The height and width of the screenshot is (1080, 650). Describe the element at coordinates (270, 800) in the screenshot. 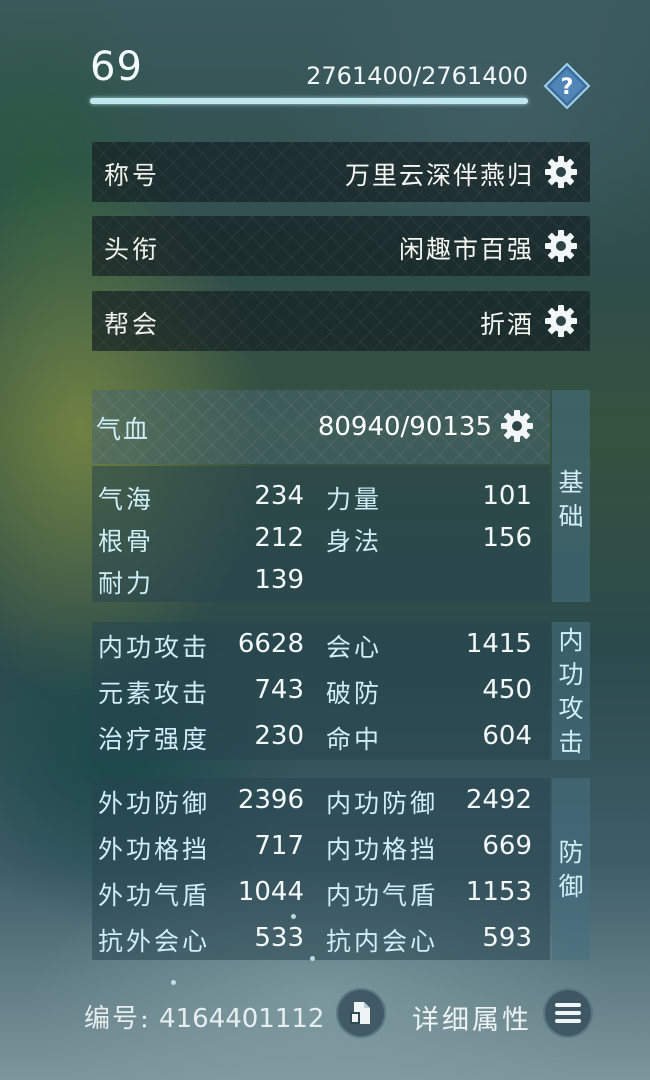

I see `stat-value: 2396` at that location.